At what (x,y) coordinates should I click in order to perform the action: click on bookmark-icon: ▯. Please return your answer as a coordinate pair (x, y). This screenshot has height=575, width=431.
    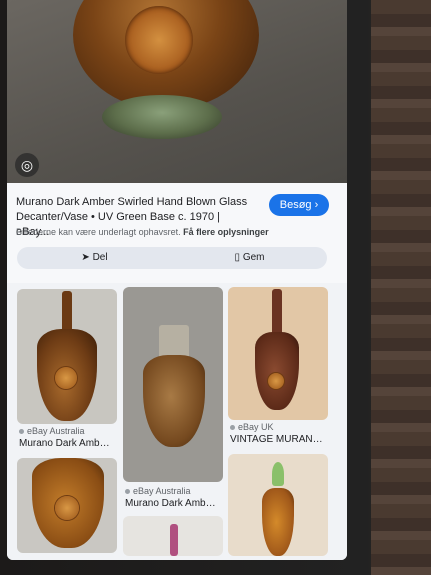
    Looking at the image, I should click on (237, 257).